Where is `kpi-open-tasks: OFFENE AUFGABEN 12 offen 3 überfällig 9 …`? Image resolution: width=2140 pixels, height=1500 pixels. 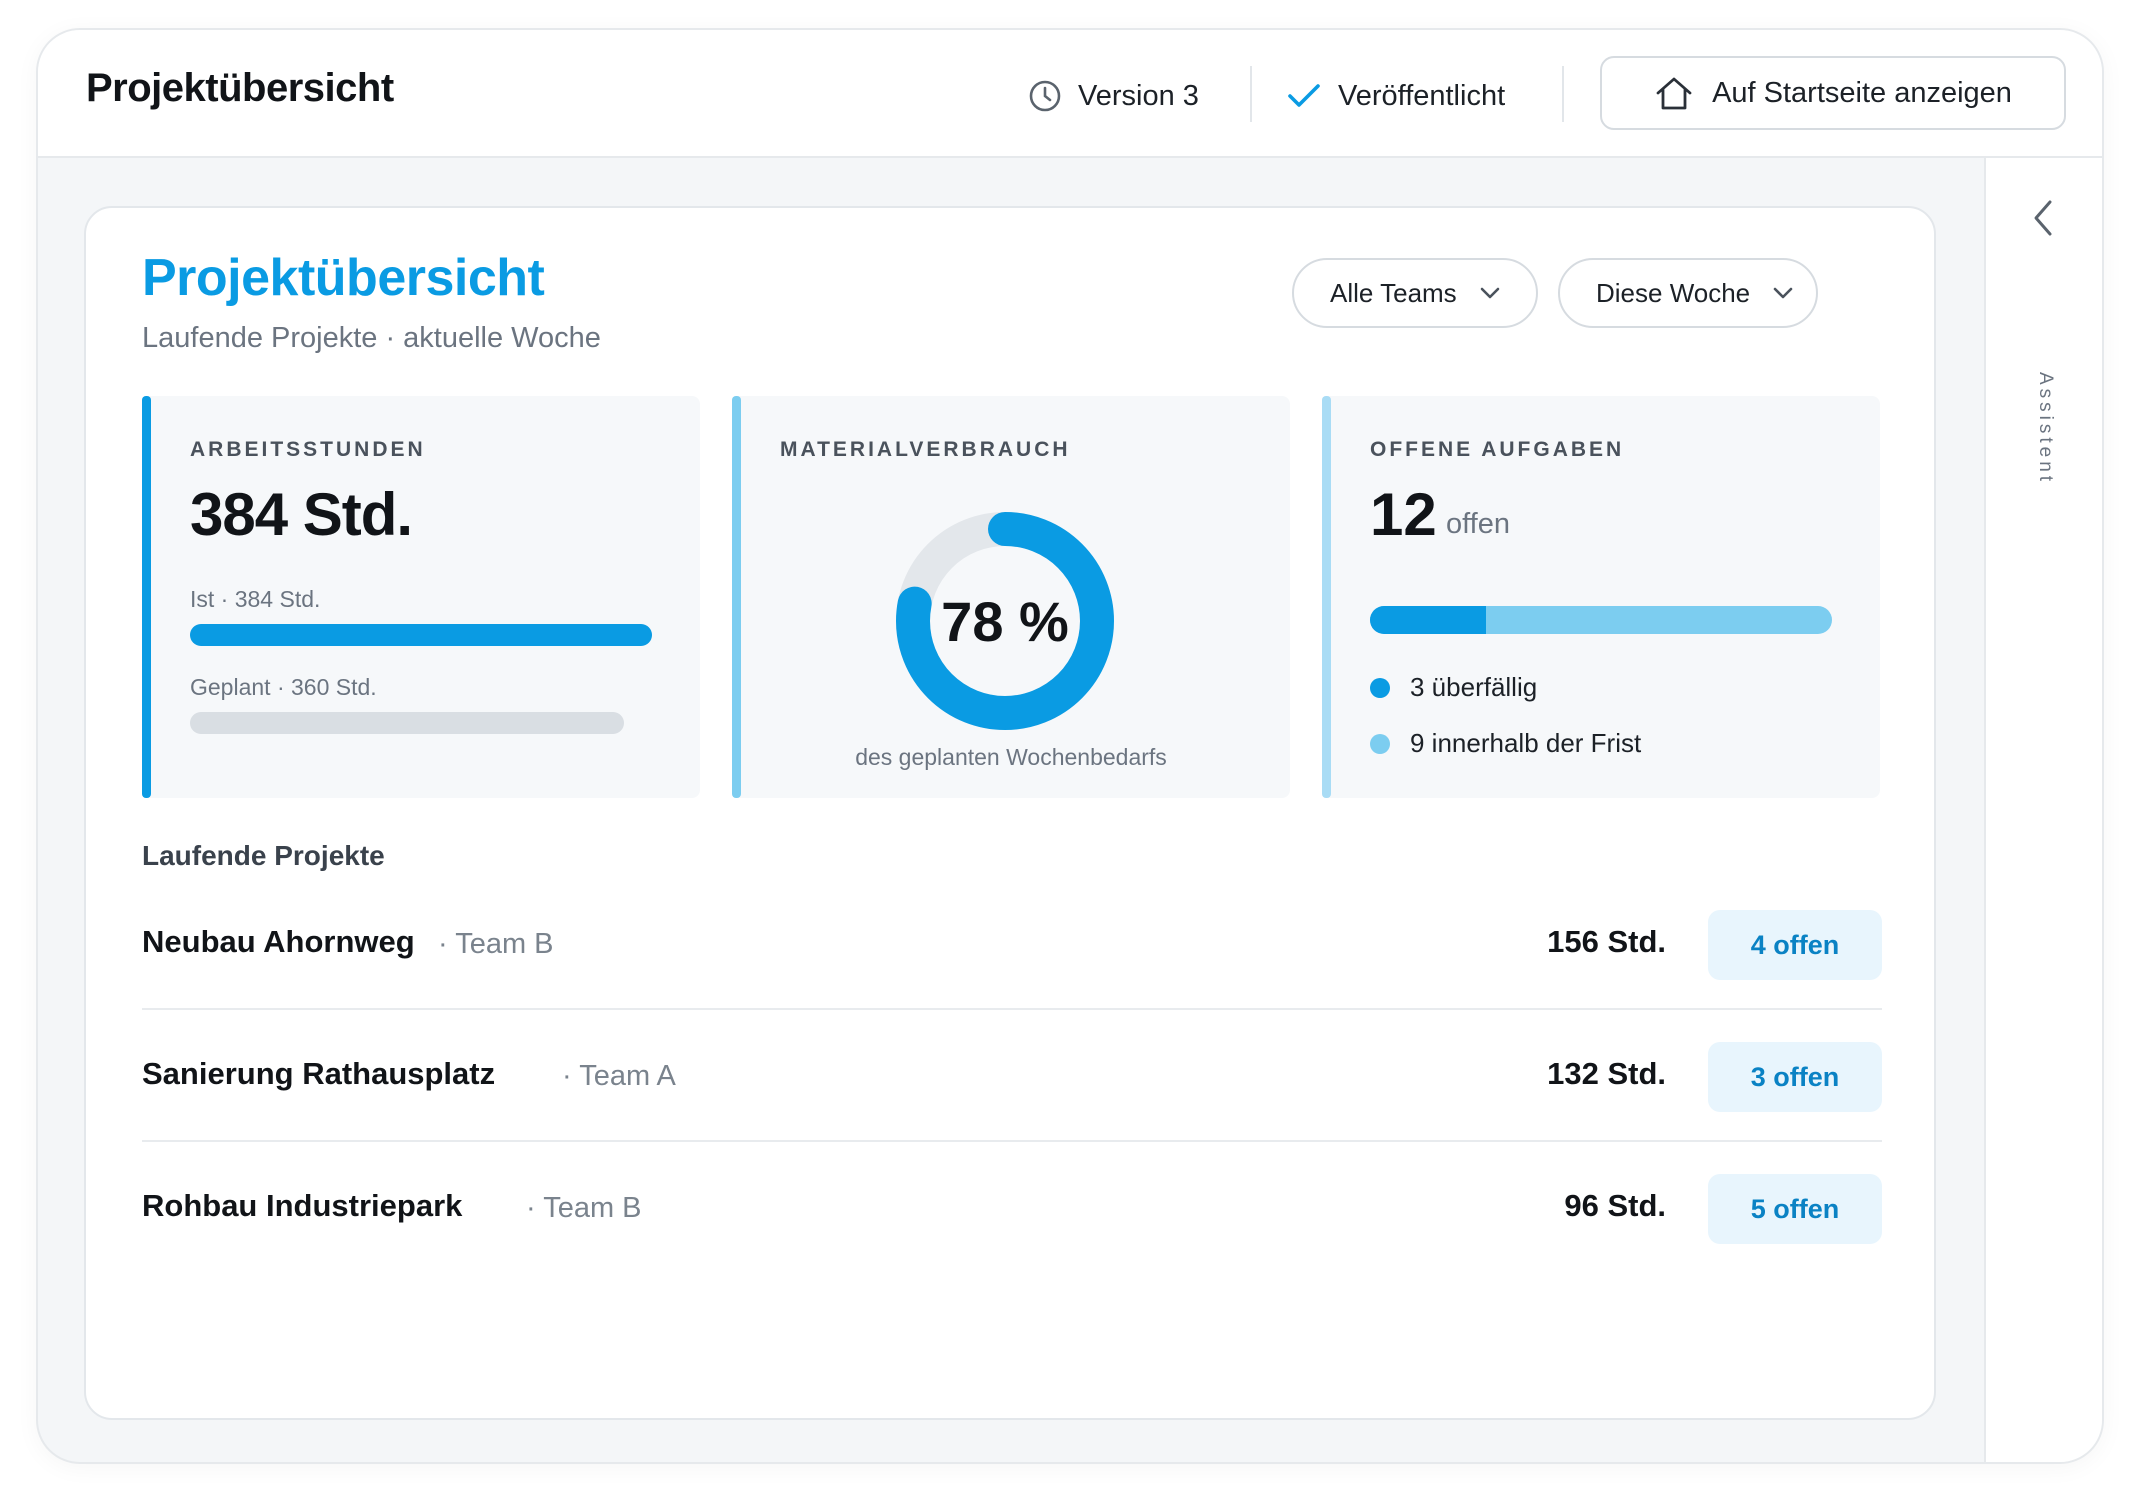 kpi-open-tasks: OFFENE AUFGABEN 12 offen 3 überfällig 9 … is located at coordinates (1601, 597).